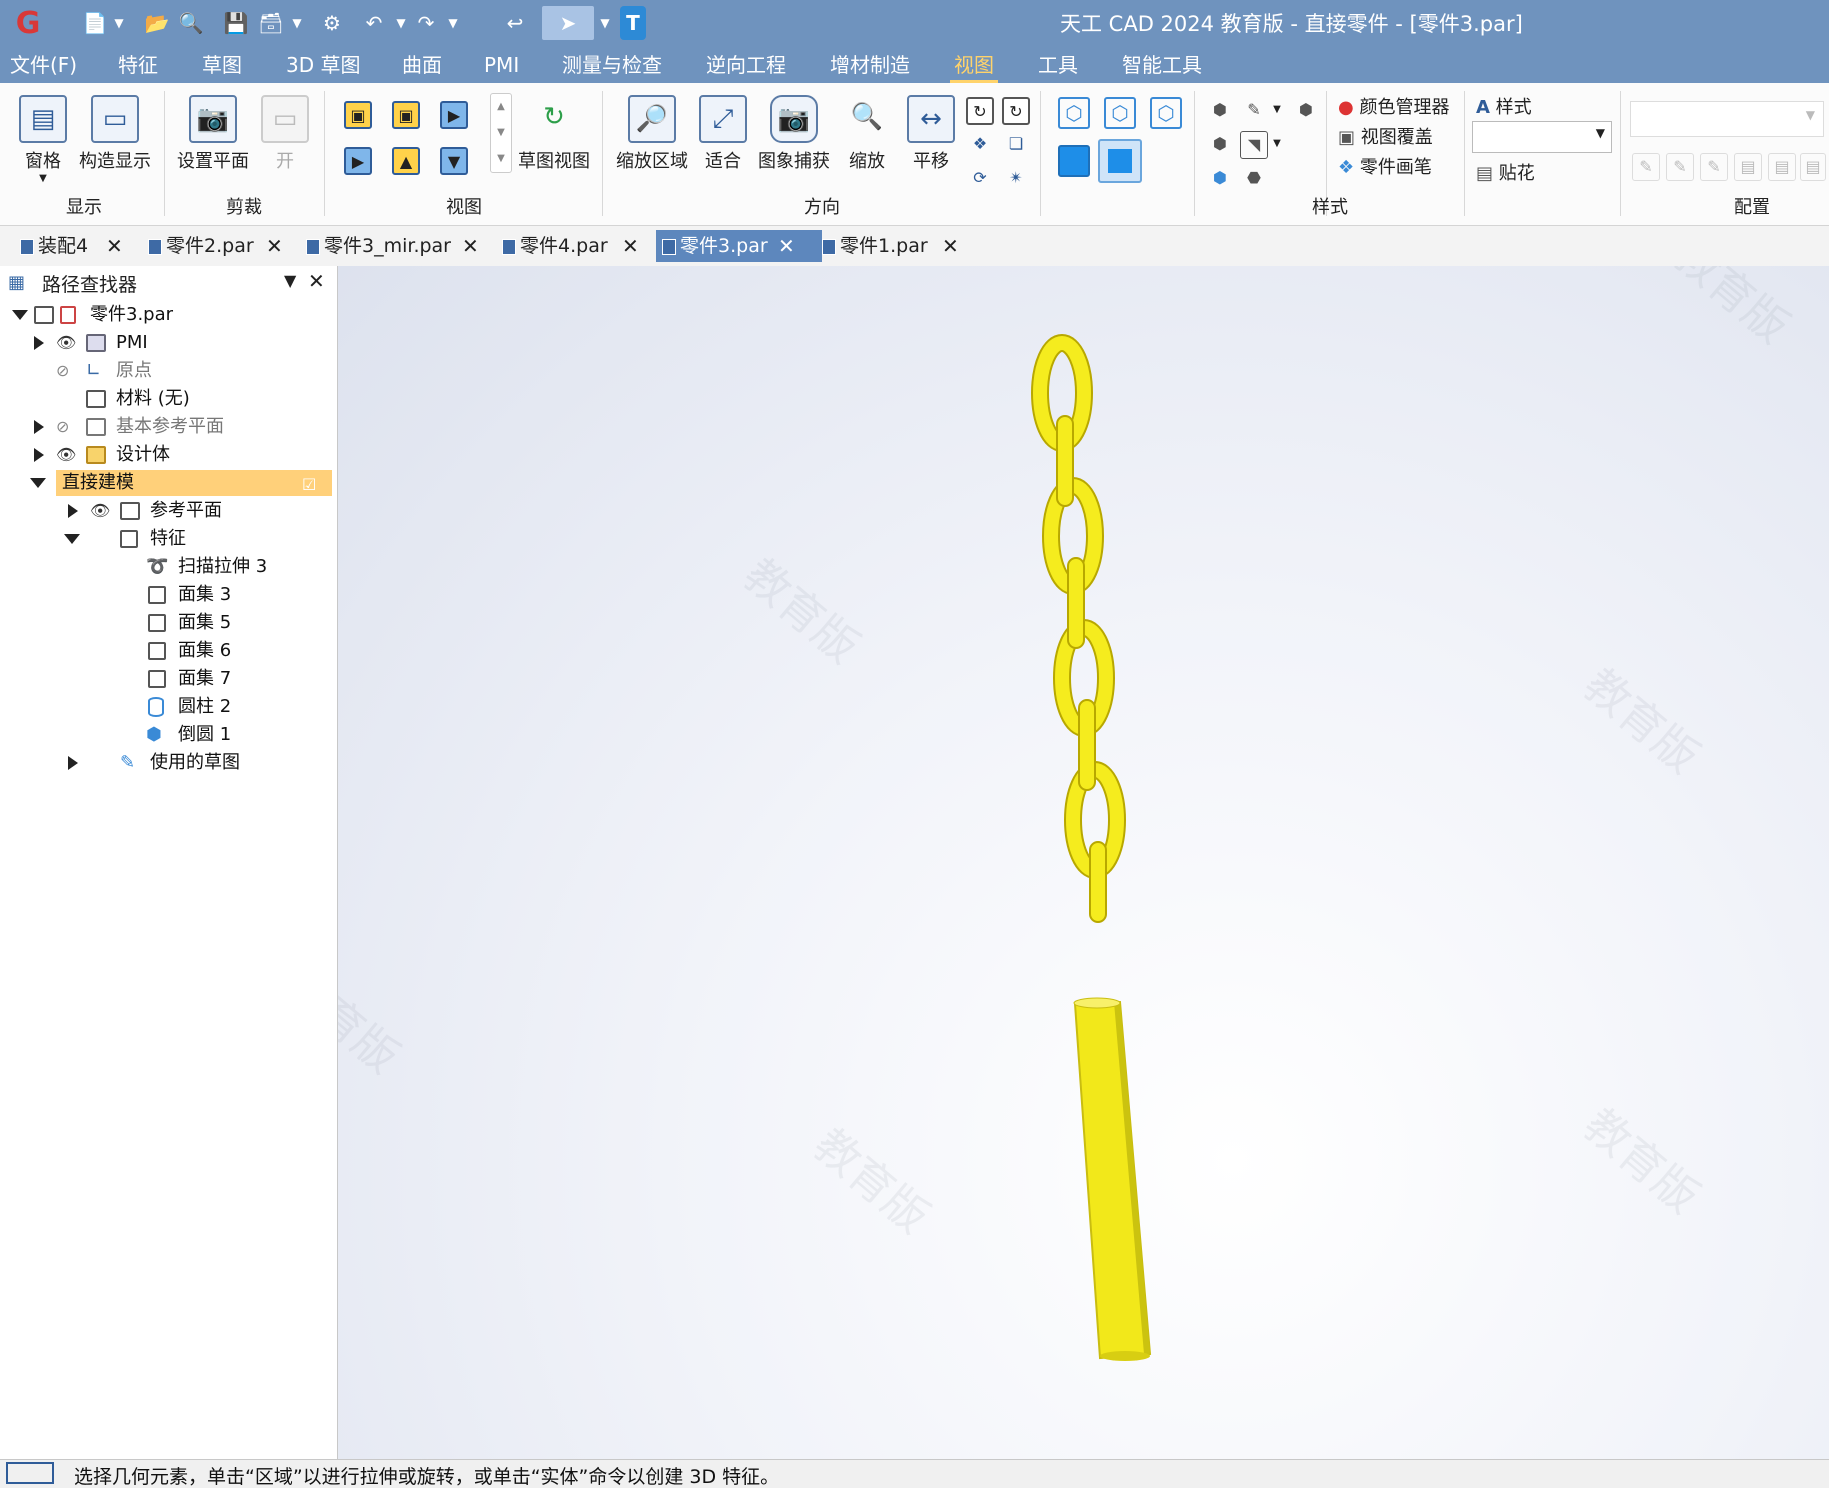 The height and width of the screenshot is (1489, 1829). What do you see at coordinates (1220, 111) in the screenshot?
I see `cube-grey-icon: ⬢` at bounding box center [1220, 111].